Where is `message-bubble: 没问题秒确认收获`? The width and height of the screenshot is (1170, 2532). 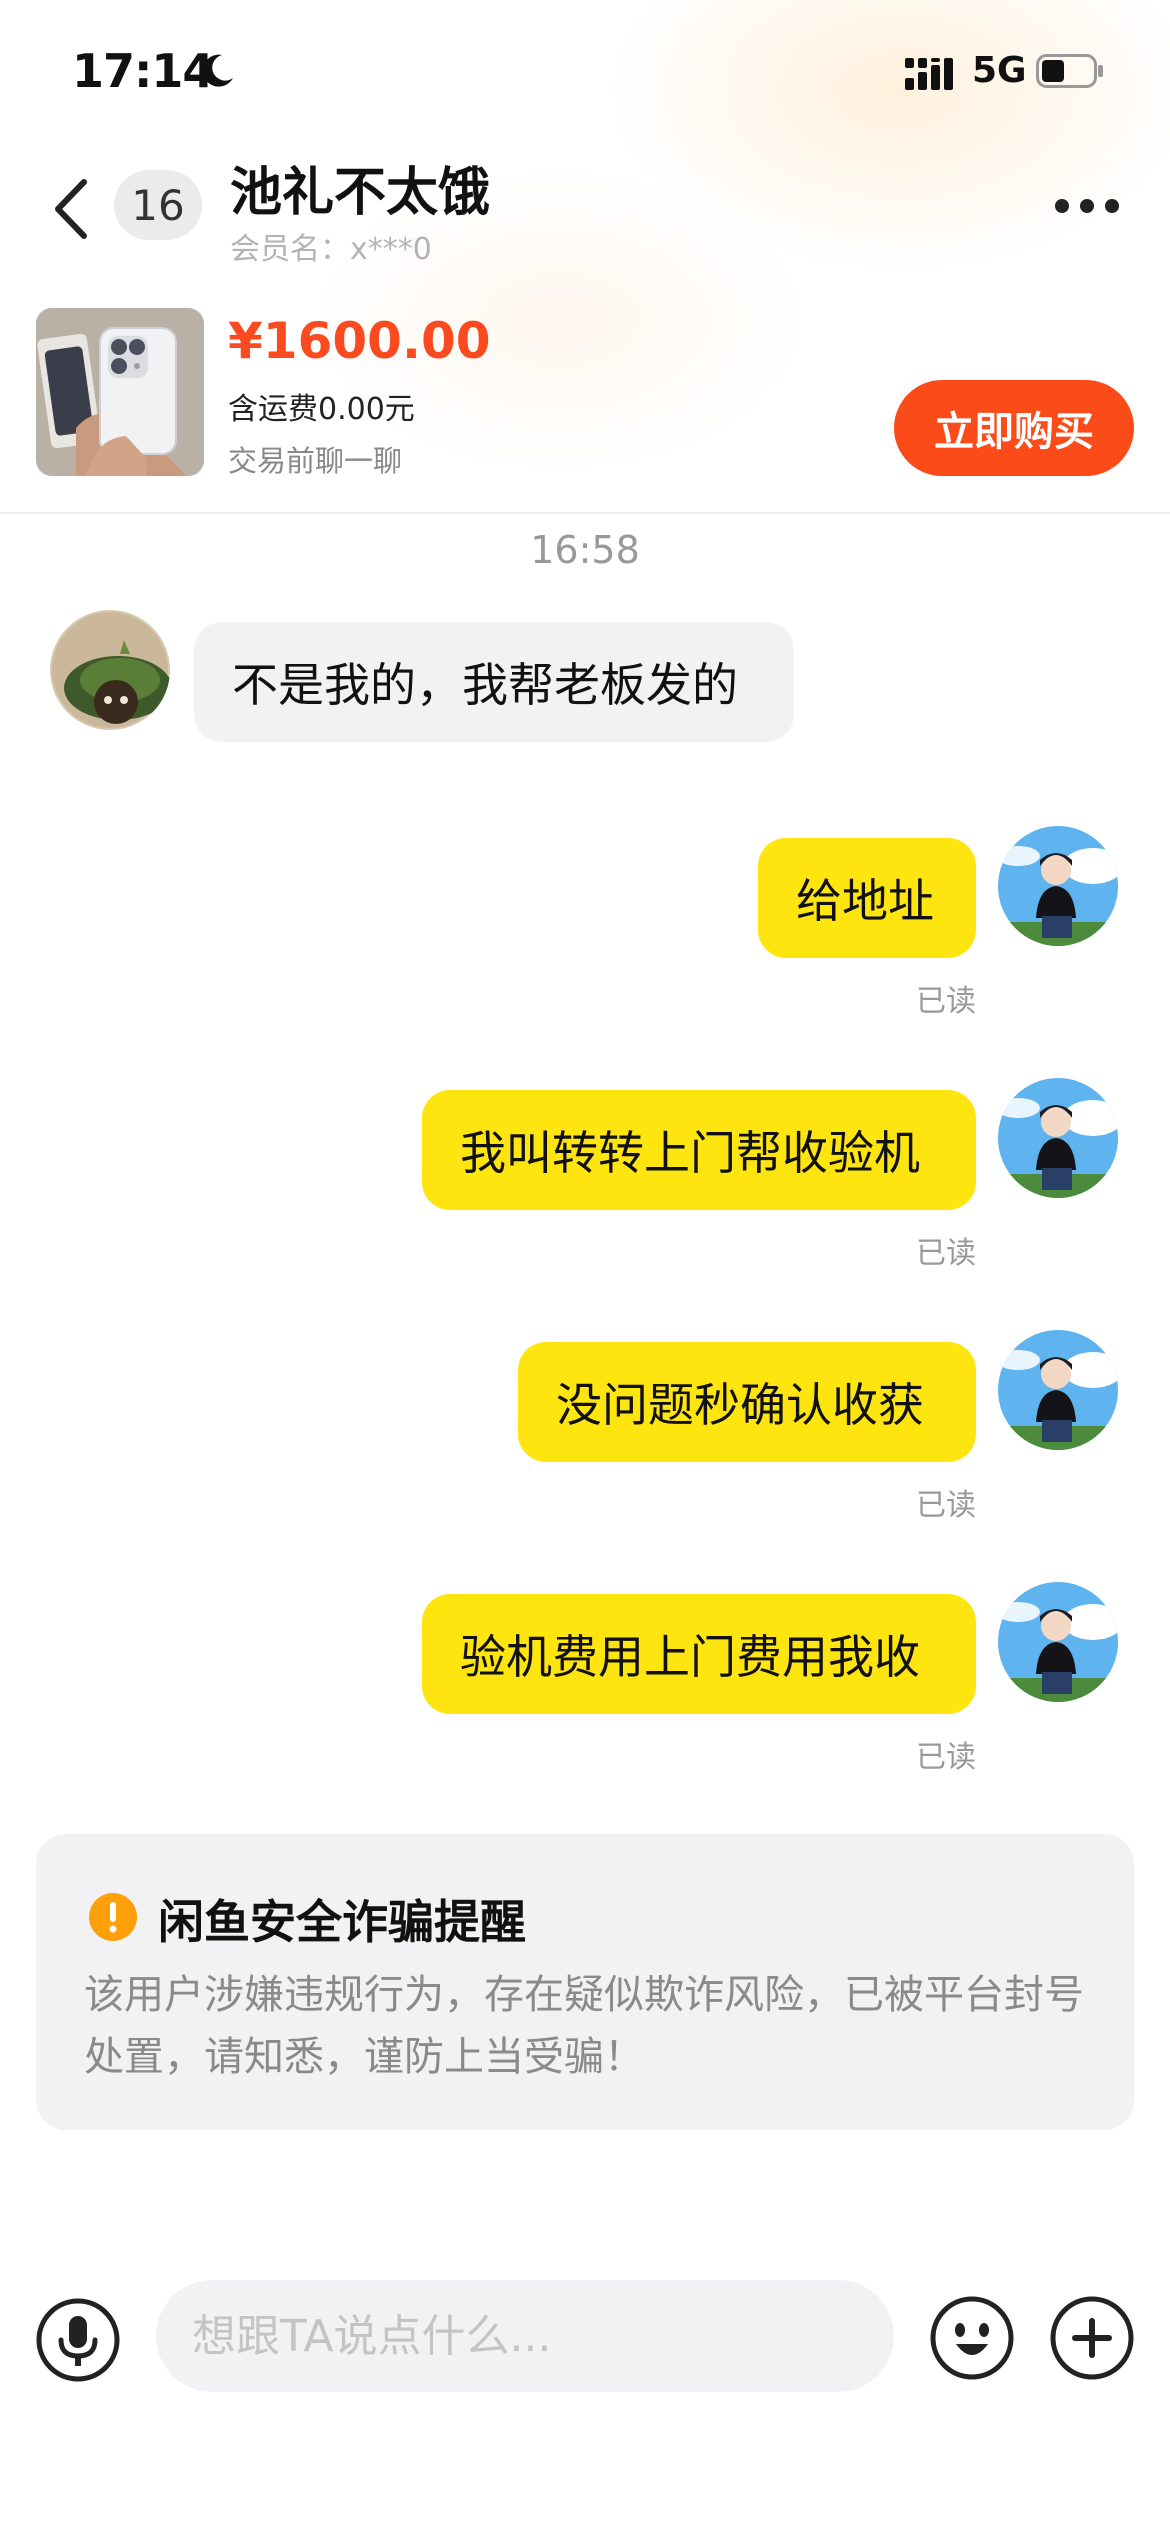
message-bubble: 没问题秒确认收获 is located at coordinates (747, 1402).